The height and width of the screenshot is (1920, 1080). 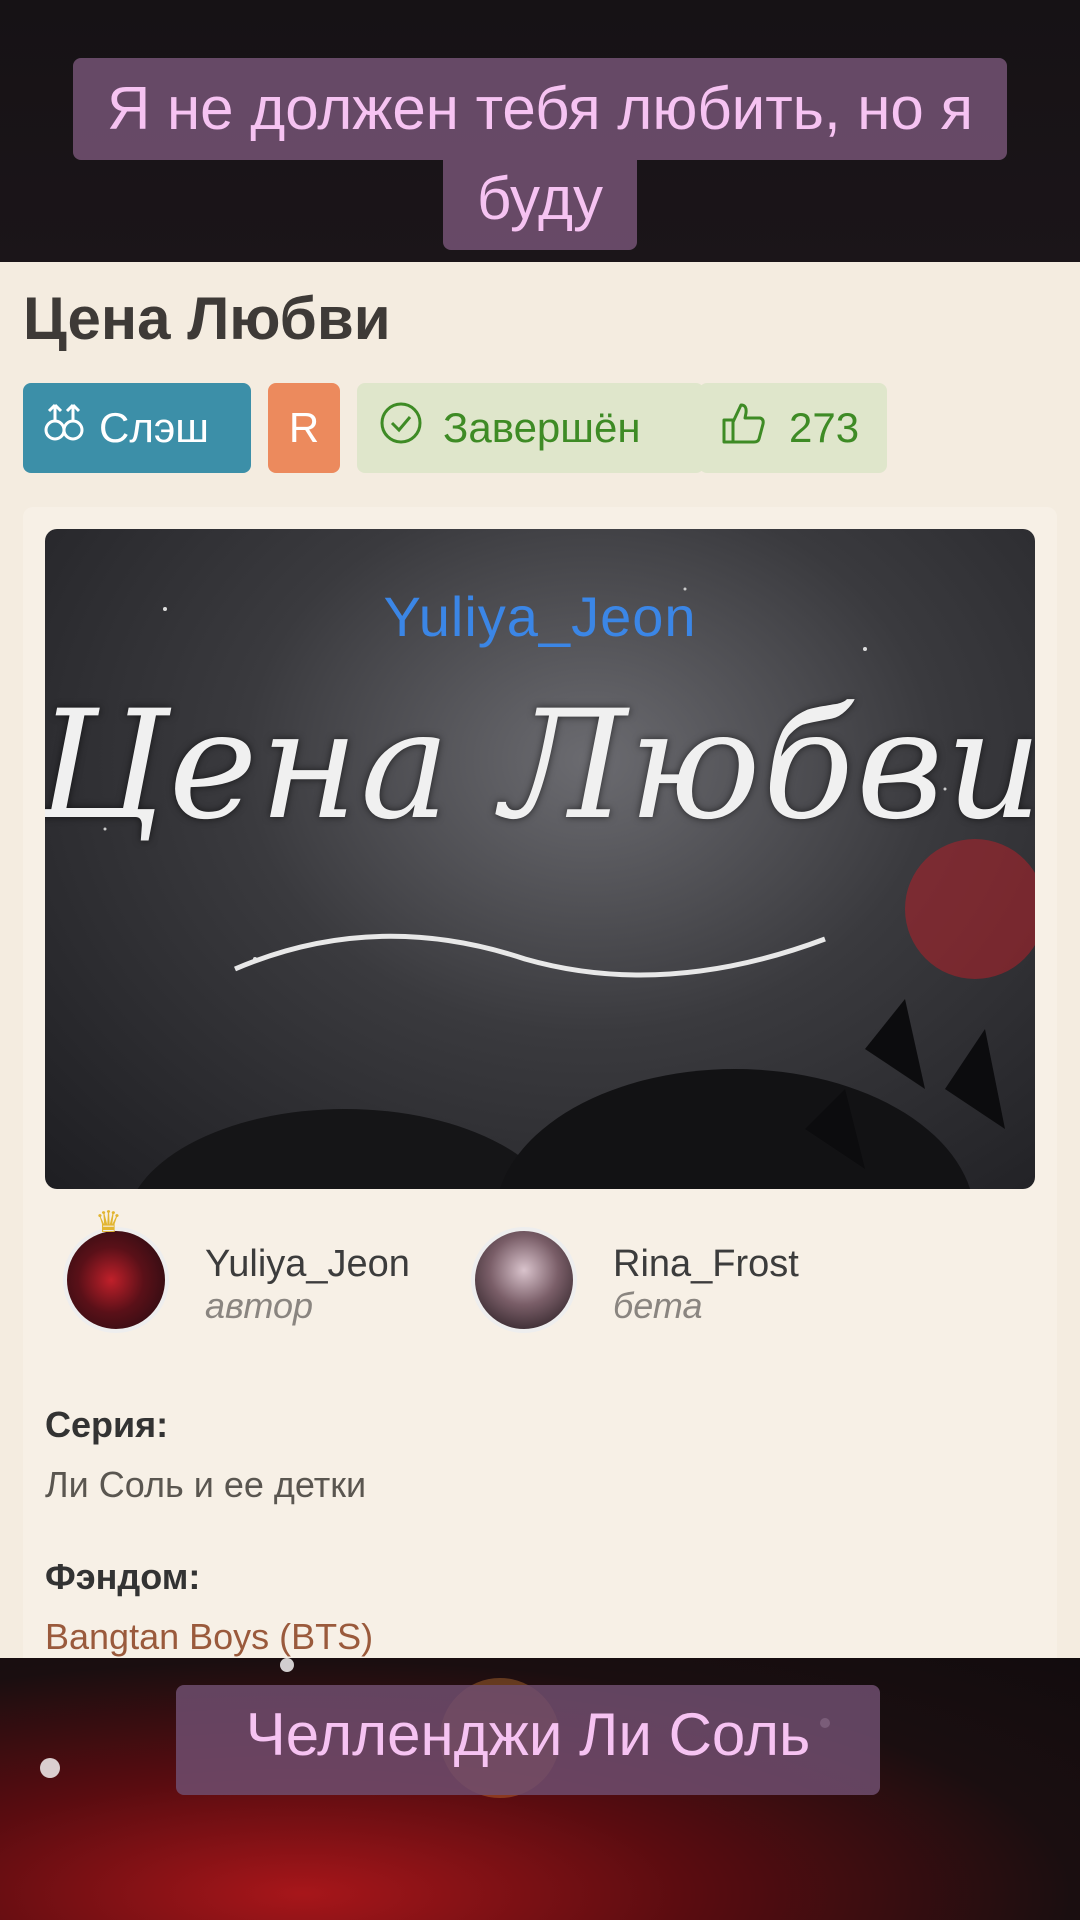 I want to click on top-caption-line-1: Я не должен тебя любить, но я, so click(x=540, y=109).